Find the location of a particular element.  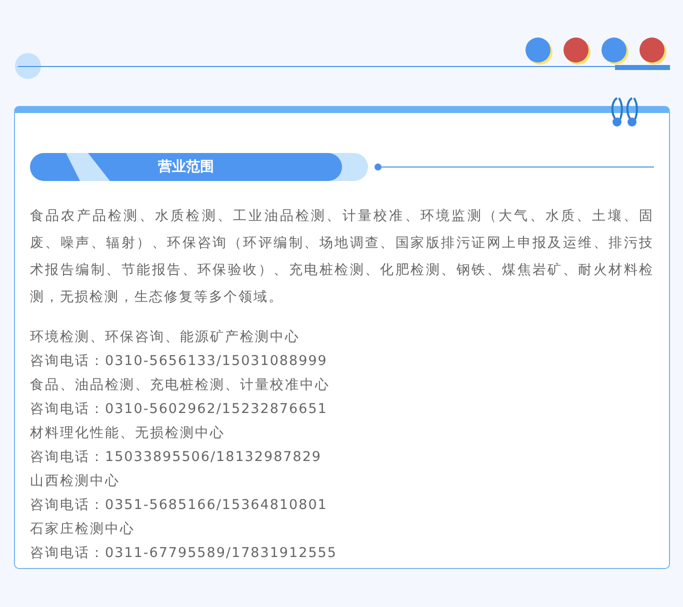

center-name: 环境检测、环保咨询、能源矿产检测中心 is located at coordinates (165, 337).